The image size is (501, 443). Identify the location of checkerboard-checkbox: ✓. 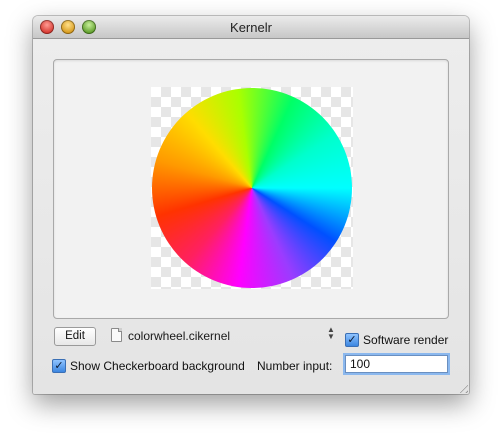
(59, 366).